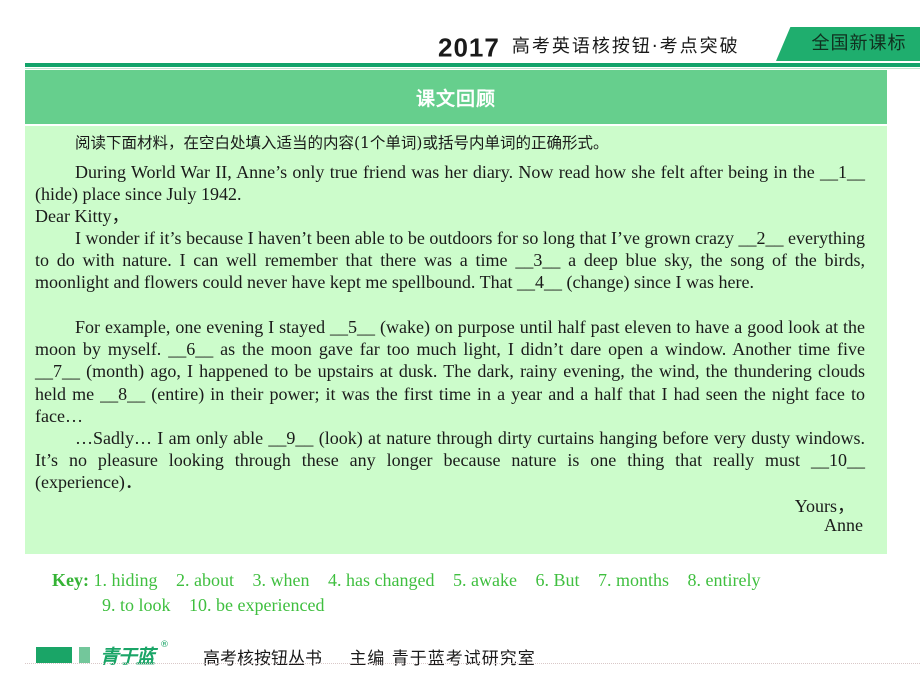  Describe the element at coordinates (472, 663) in the screenshot. I see `footer-divider` at that location.